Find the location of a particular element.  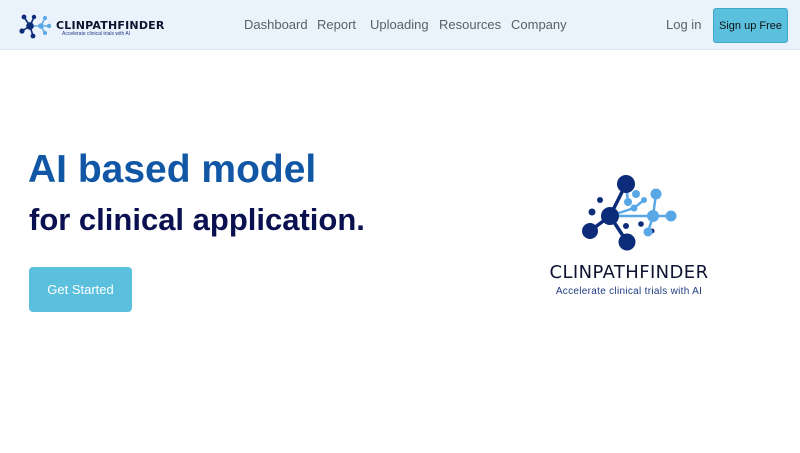

get-started-button: Get Started is located at coordinates (80, 289).